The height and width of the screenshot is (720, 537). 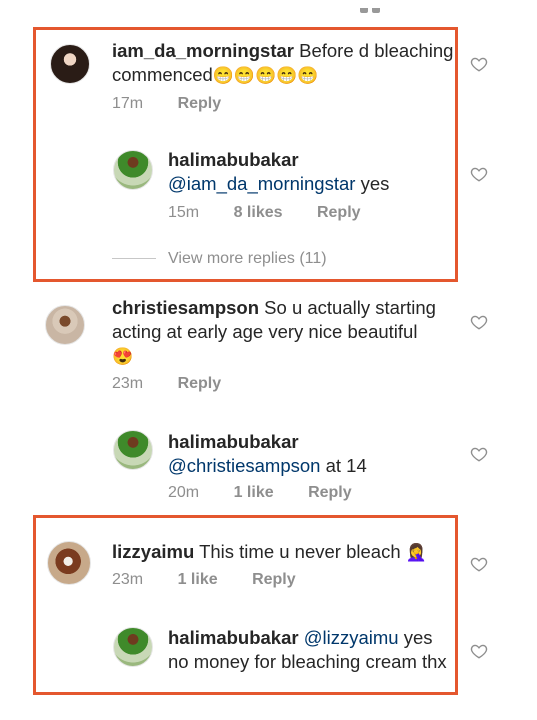 What do you see at coordinates (134, 259) in the screenshot?
I see `divider` at bounding box center [134, 259].